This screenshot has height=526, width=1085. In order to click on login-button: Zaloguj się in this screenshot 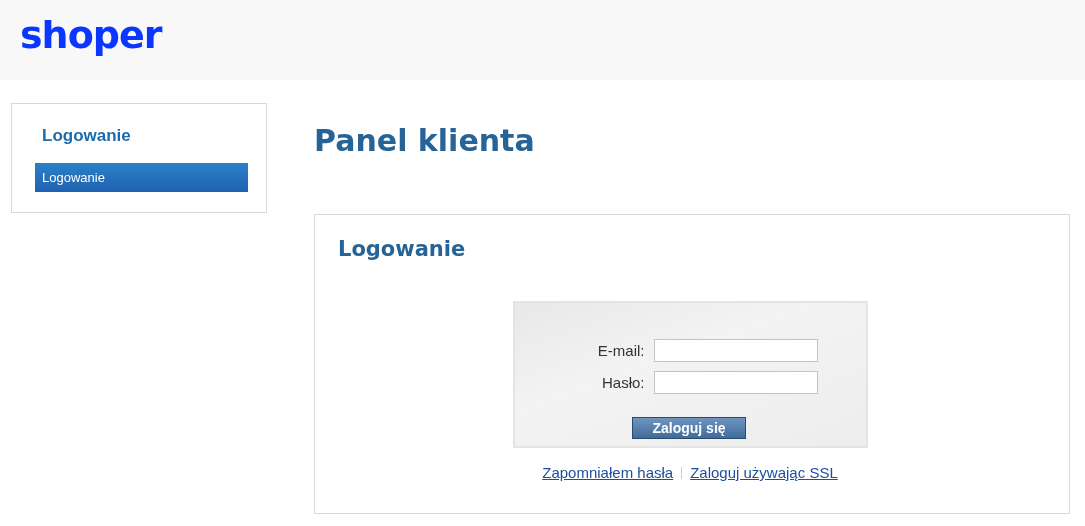, I will do `click(689, 428)`.